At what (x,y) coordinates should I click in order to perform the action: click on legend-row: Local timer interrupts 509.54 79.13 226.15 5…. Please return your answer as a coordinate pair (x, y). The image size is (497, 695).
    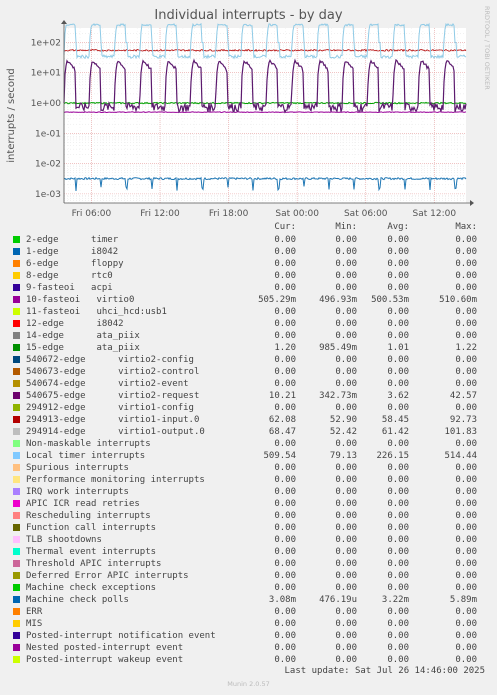
    Looking at the image, I should click on (248, 456).